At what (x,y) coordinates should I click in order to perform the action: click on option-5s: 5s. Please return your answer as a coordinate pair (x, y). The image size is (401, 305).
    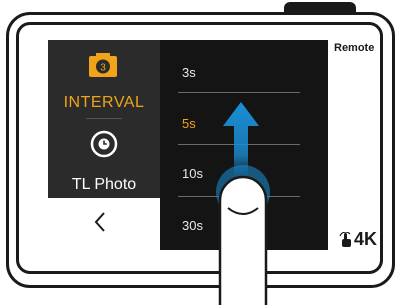
    Looking at the image, I should click on (189, 123).